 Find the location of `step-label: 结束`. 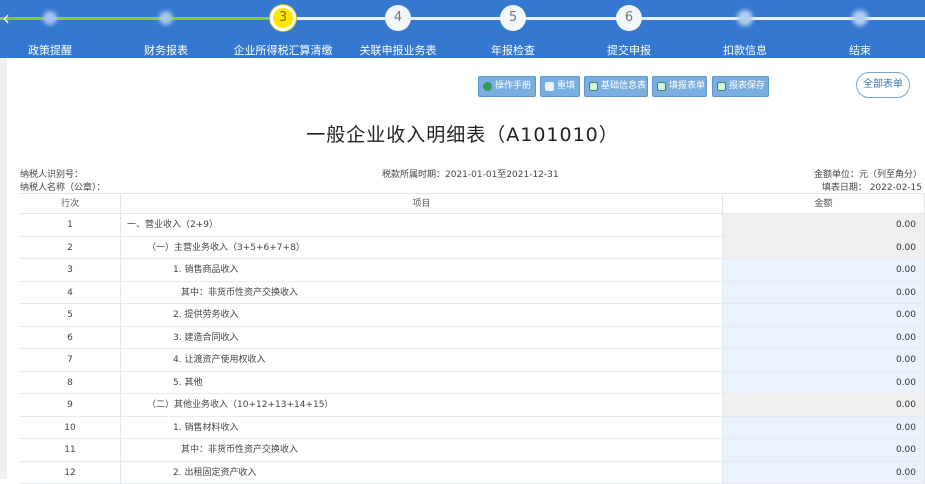

step-label: 结束 is located at coordinates (860, 50).